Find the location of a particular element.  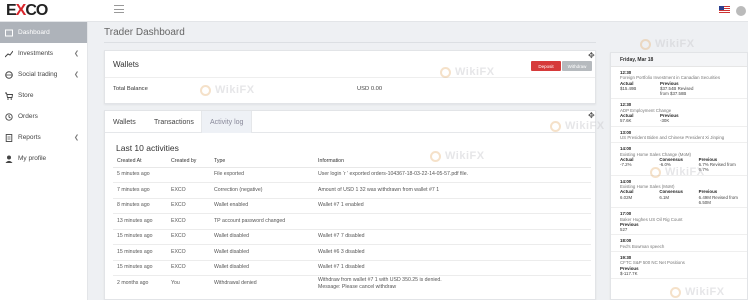

sidebar-item-social-trading: Social trading ❮ is located at coordinates (43, 74).